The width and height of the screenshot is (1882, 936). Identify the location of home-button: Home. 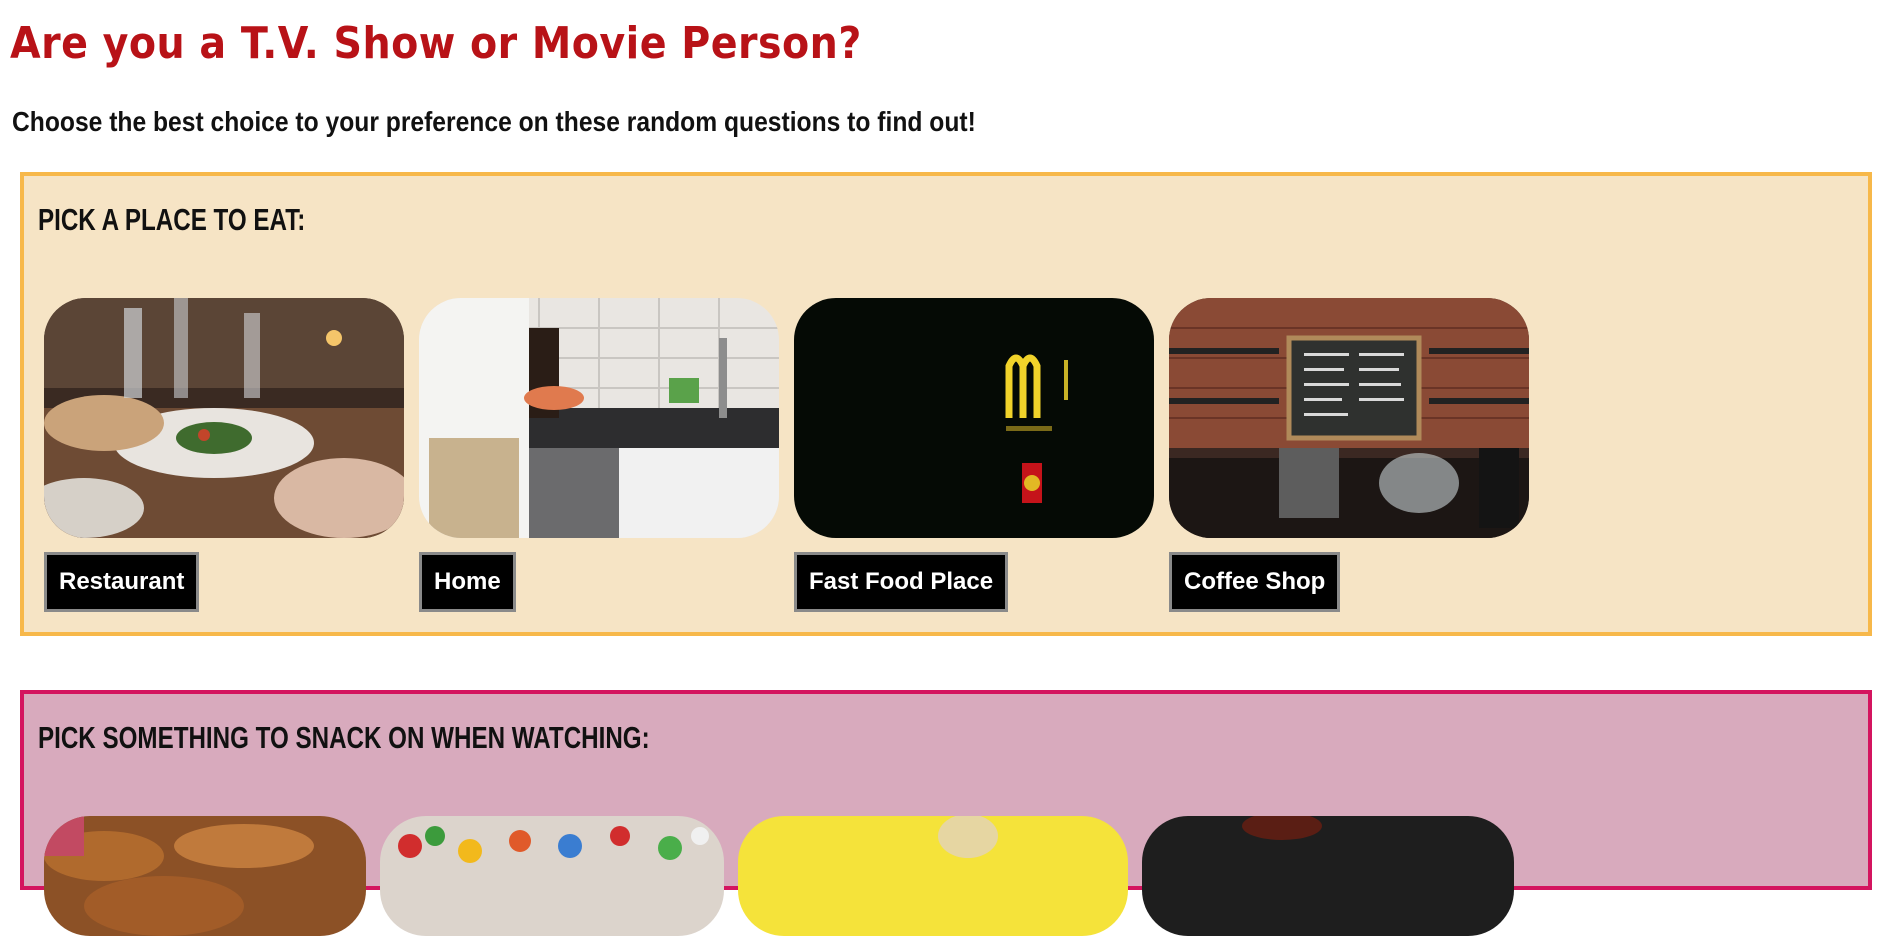
(467, 582).